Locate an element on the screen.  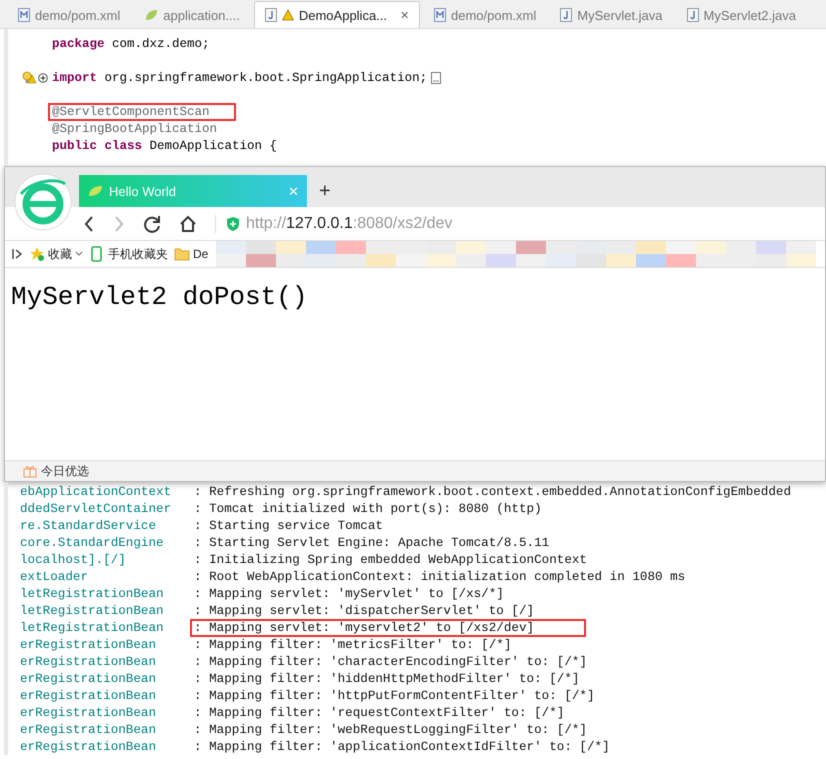
log-message: : Mapping servlet: 'dispatcherServlet' to [/] is located at coordinates (364, 611).